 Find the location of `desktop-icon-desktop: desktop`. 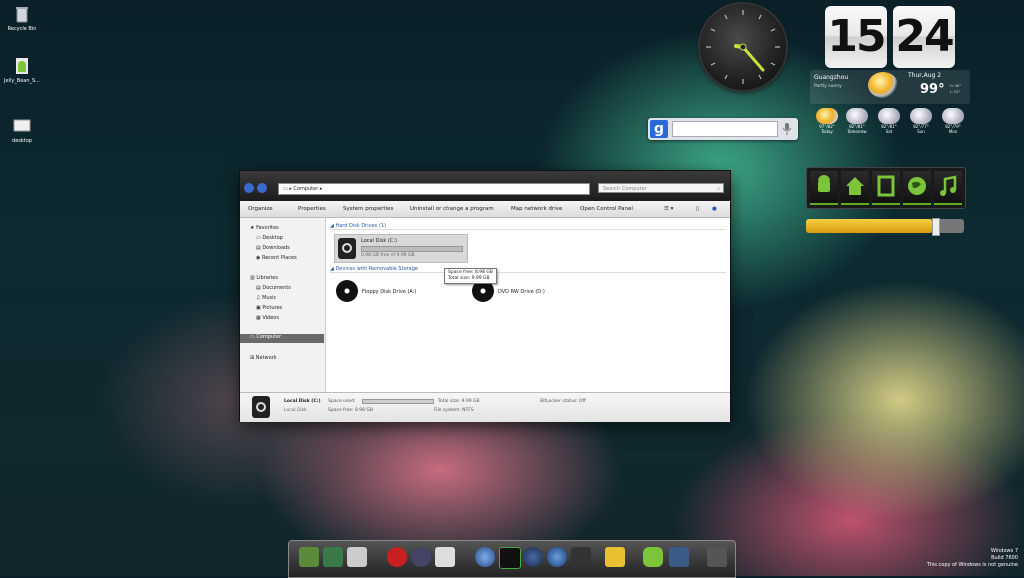

desktop-icon-desktop: desktop is located at coordinates (22, 130).